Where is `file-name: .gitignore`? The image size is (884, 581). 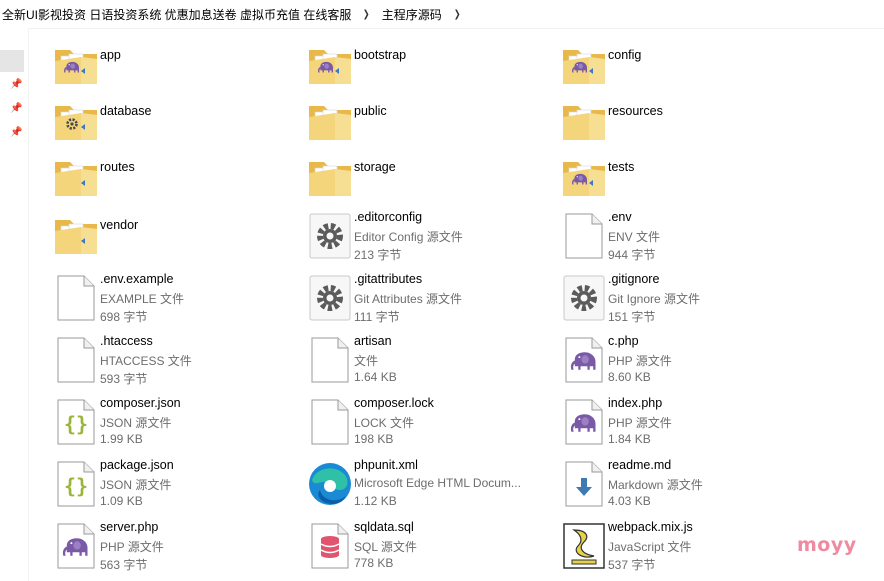
file-name: .gitignore is located at coordinates (634, 279).